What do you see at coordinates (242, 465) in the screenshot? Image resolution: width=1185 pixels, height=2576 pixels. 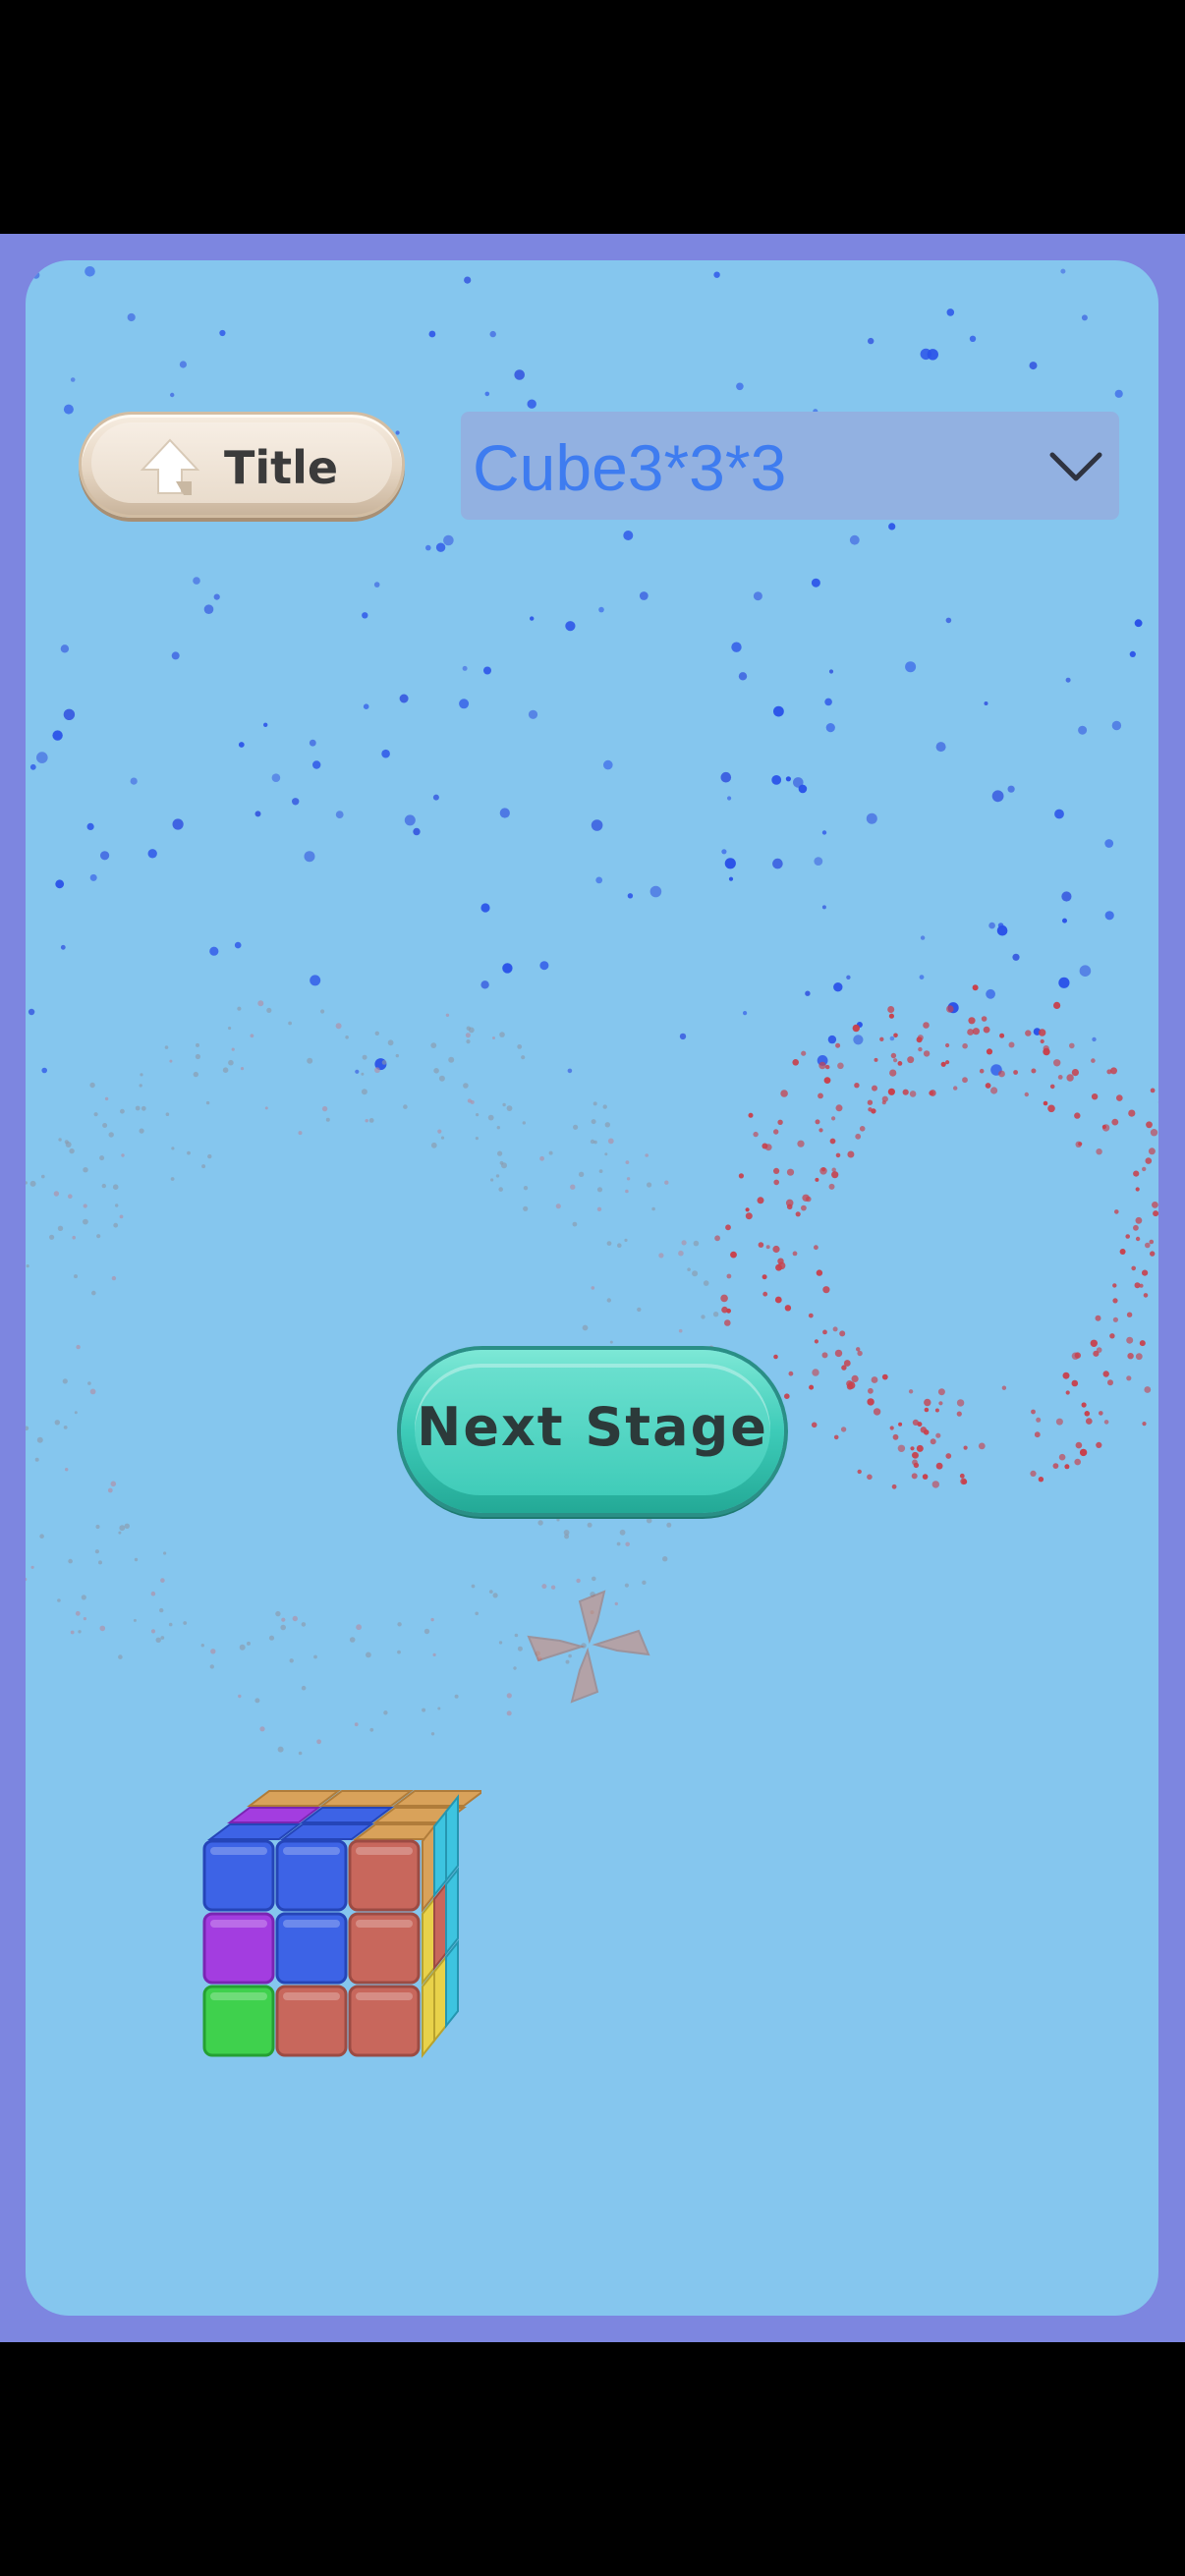 I see `title-button: Title` at bounding box center [242, 465].